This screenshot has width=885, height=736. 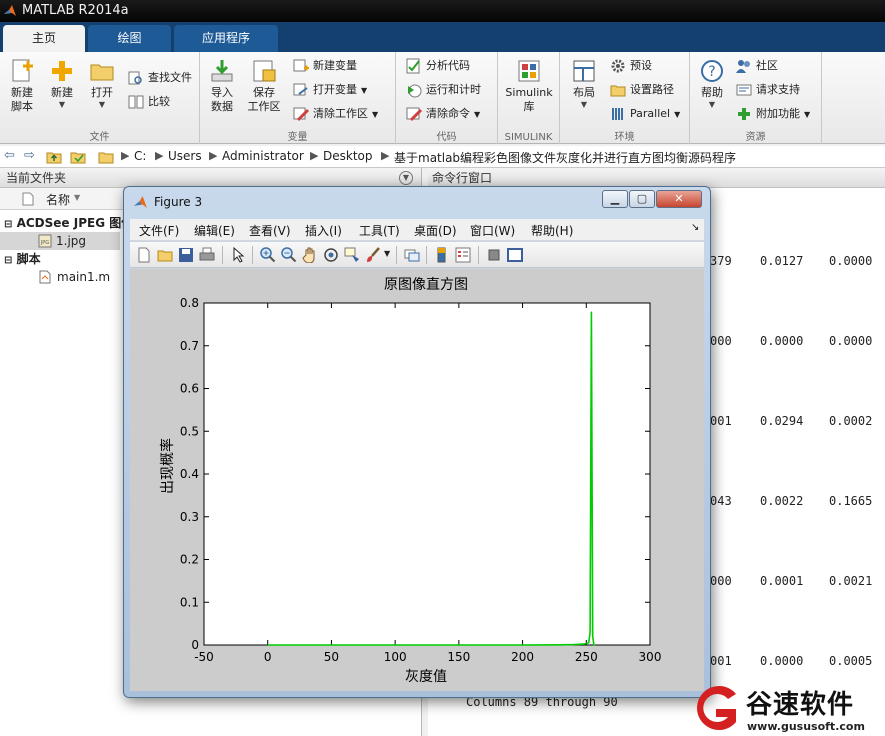 I want to click on find-files-icon, so click(x=135, y=78).